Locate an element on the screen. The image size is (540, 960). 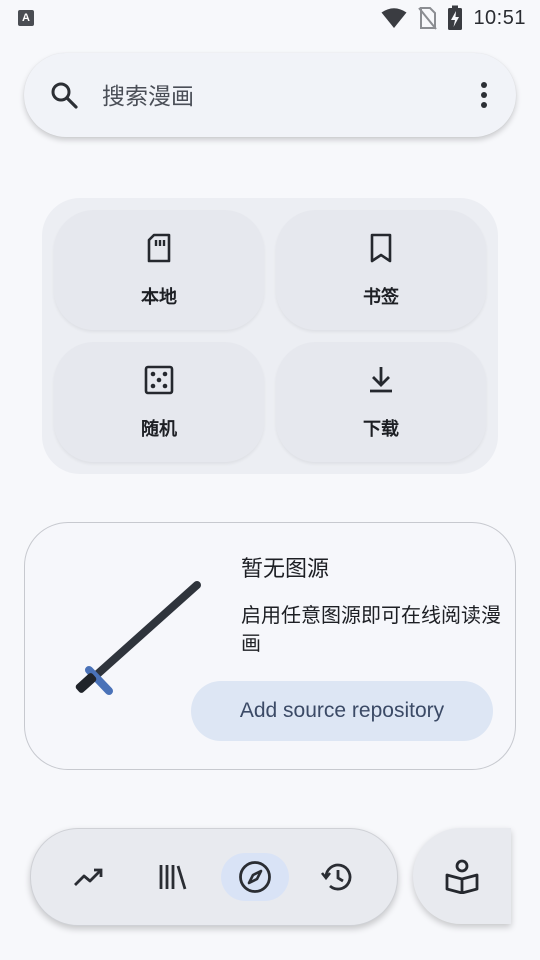
battery-charging-icon is located at coordinates (455, 17).